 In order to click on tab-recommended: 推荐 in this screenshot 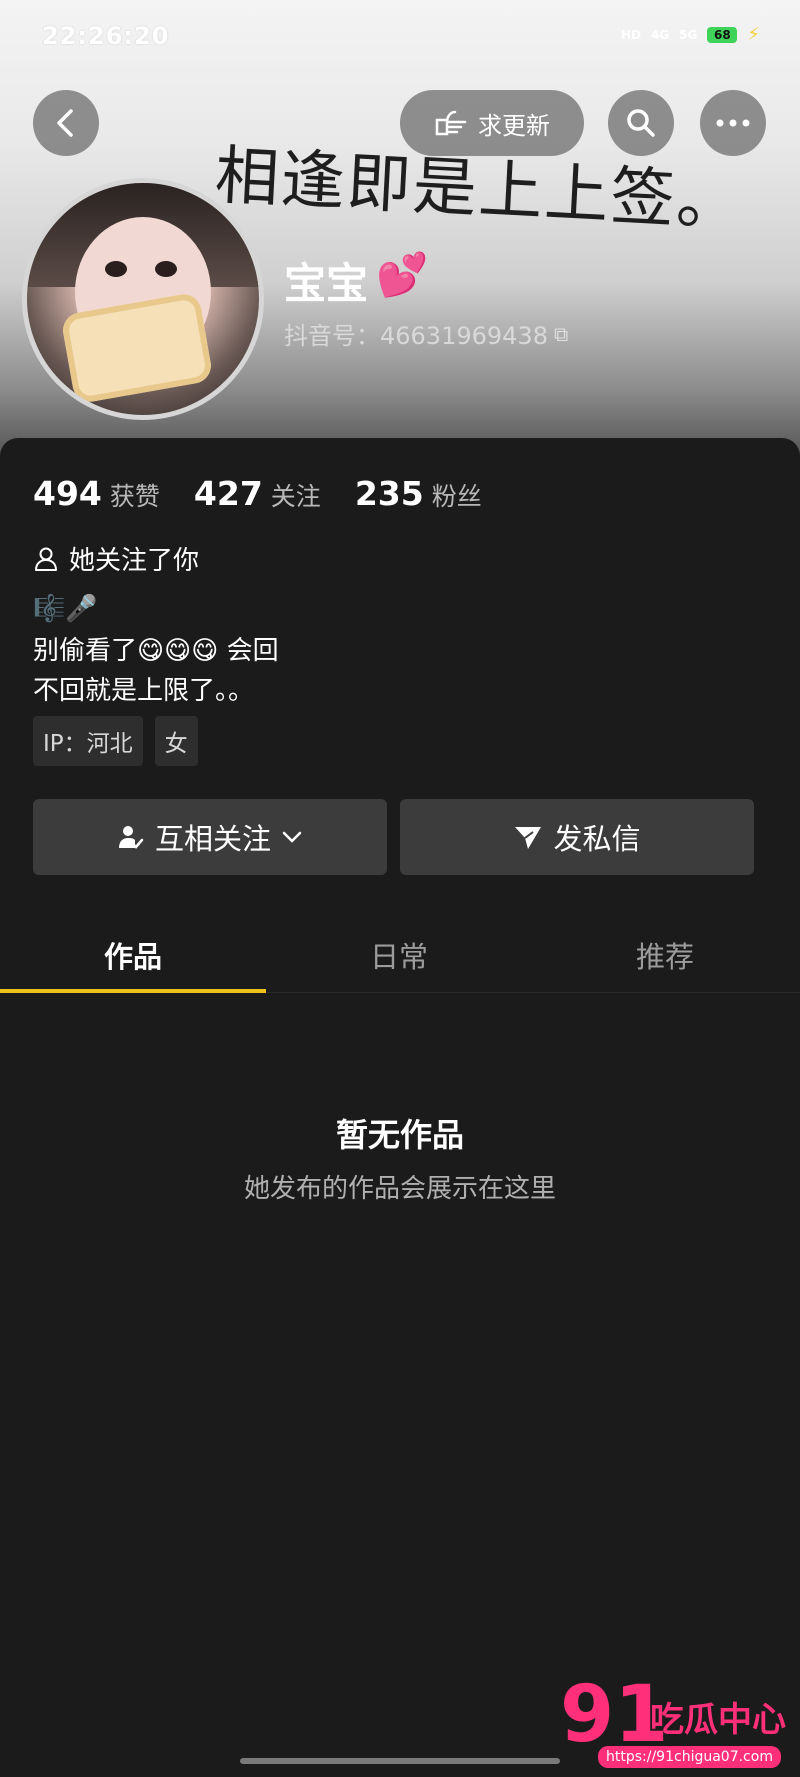, I will do `click(665, 955)`.